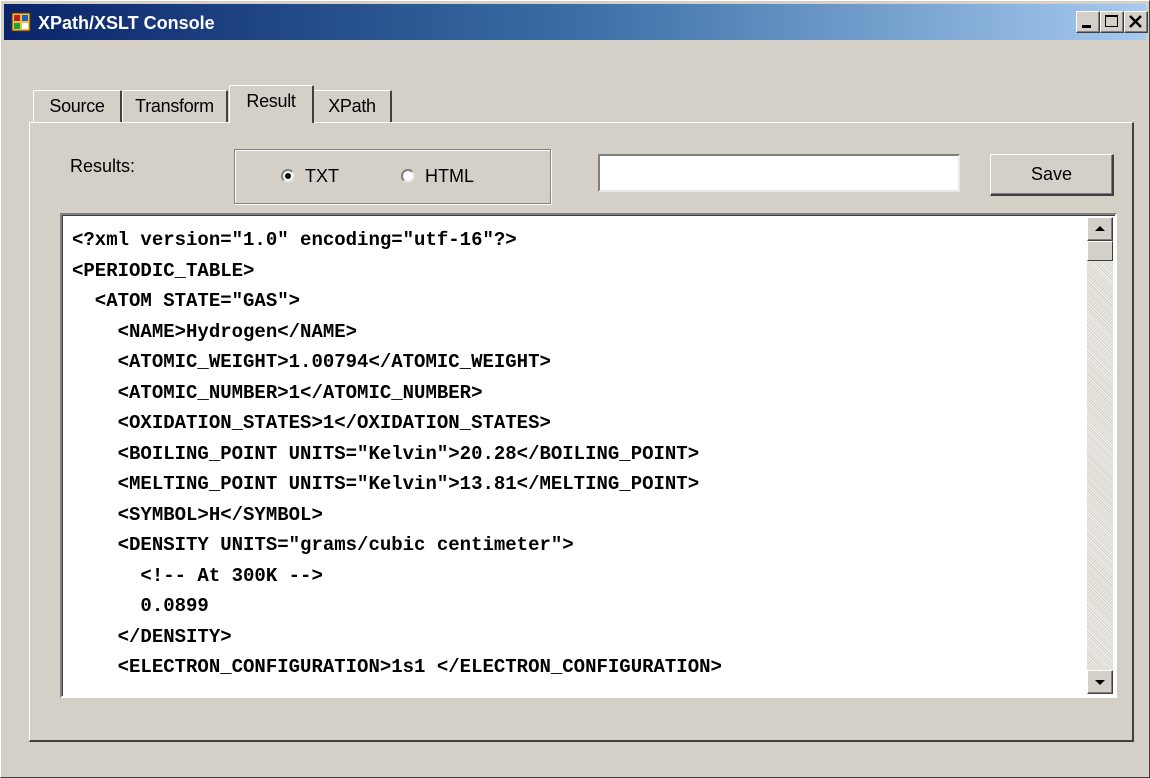 The width and height of the screenshot is (1150, 778). I want to click on scroll-up-arrow-icon, so click(1100, 228).